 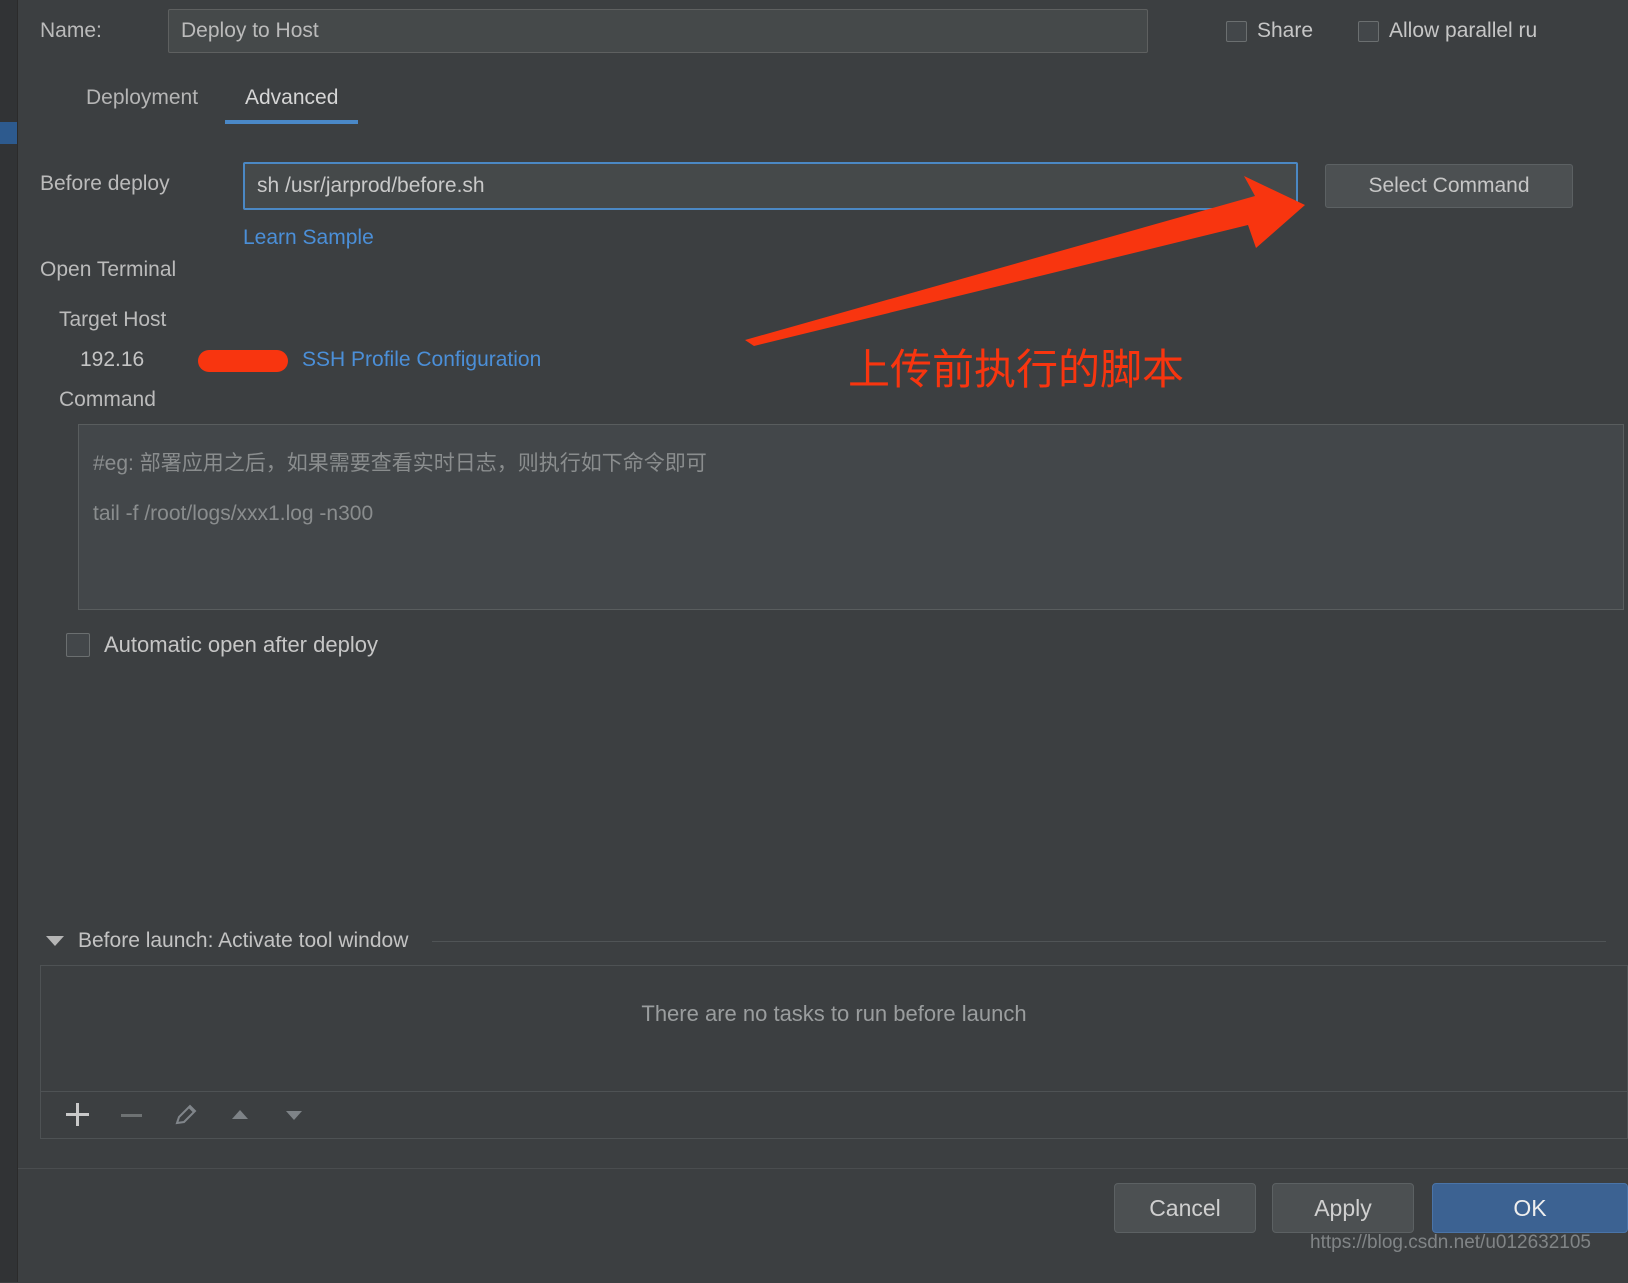 I want to click on name-row: Name: Share Allow parallel ru, so click(x=823, y=32).